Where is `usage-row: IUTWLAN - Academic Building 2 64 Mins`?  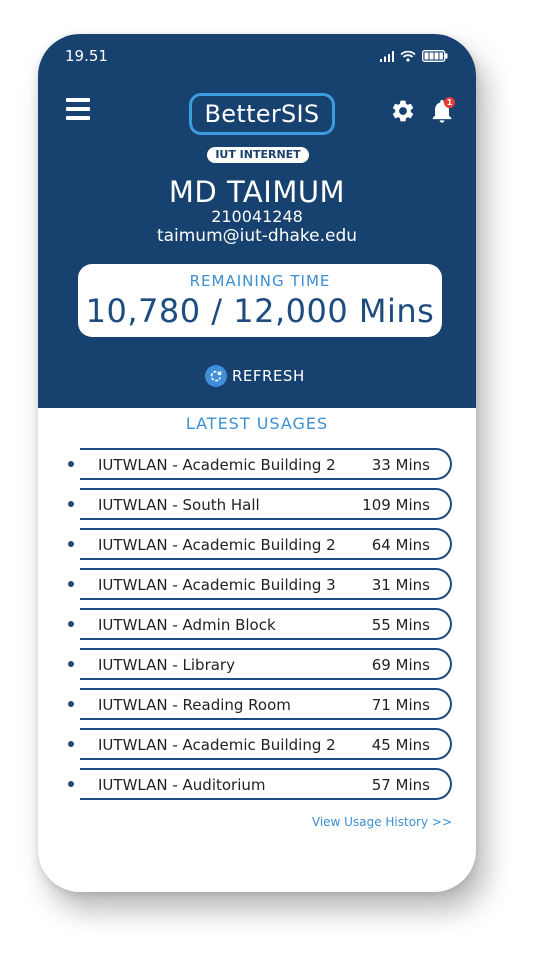
usage-row: IUTWLAN - Academic Building 2 64 Mins is located at coordinates (261, 544).